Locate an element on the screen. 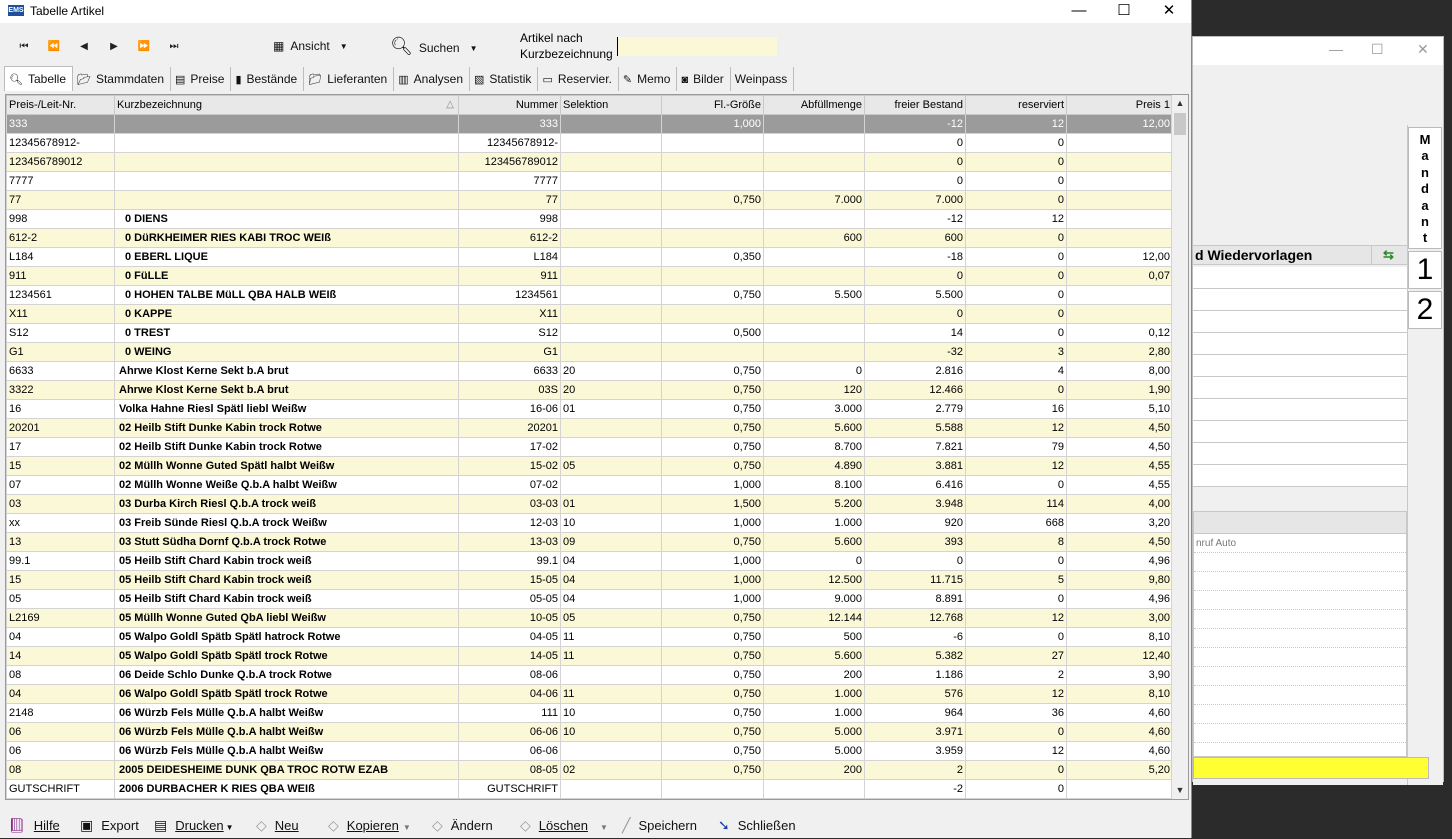 This screenshot has width=1452, height=839. table-cell: 04 is located at coordinates (60, 694).